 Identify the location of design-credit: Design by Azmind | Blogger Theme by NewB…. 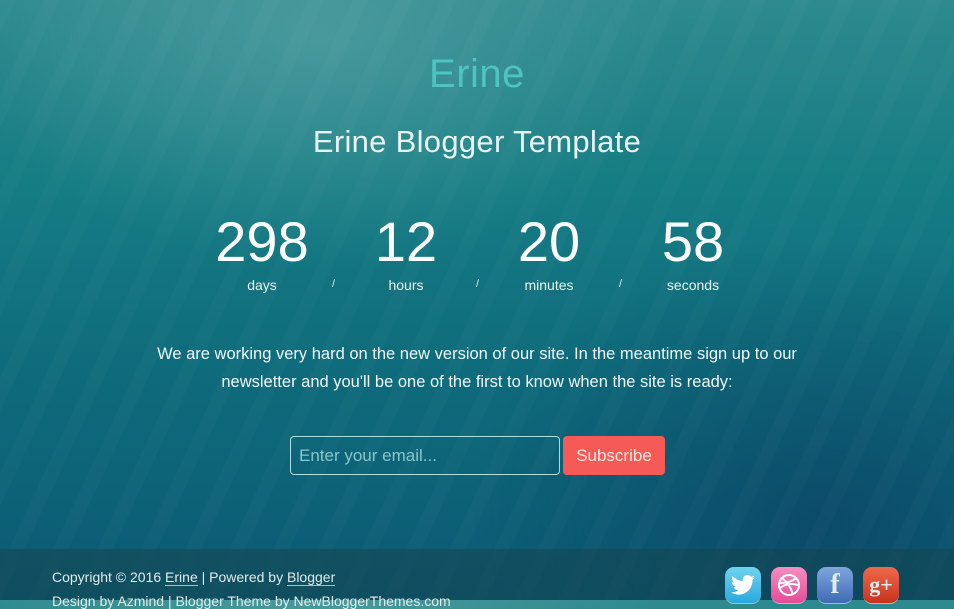
(251, 601).